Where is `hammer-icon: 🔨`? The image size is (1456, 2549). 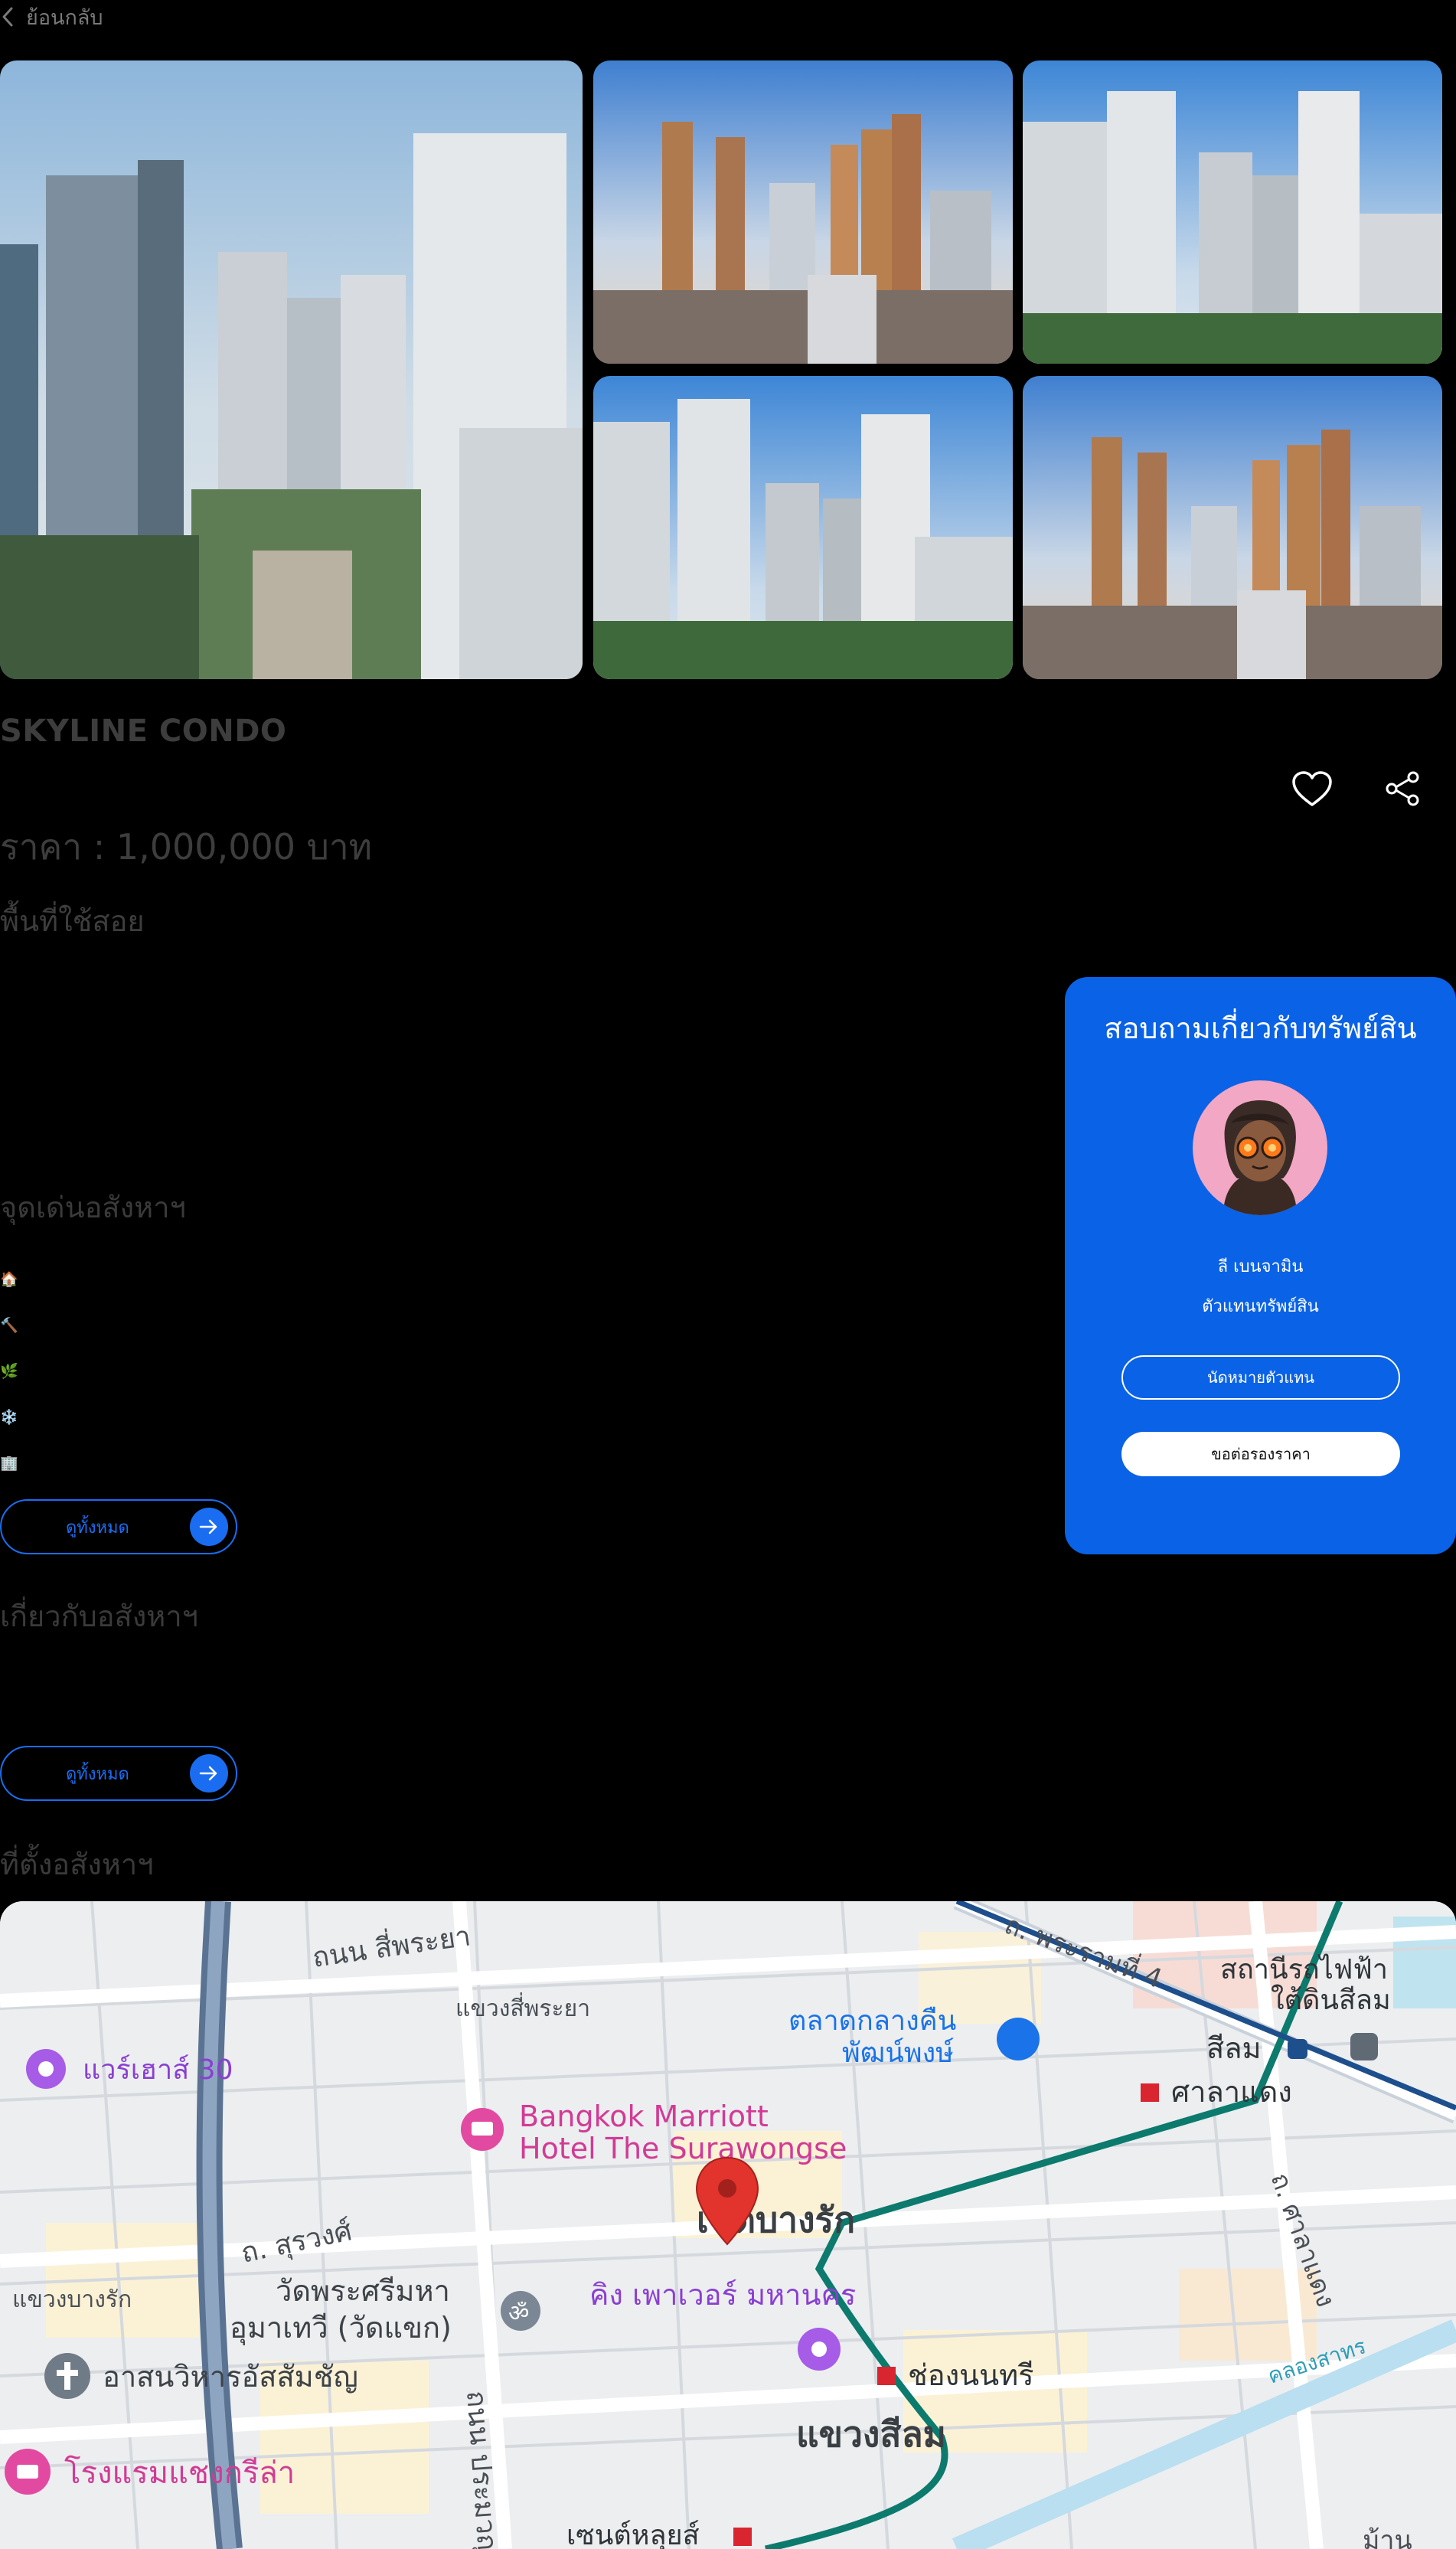 hammer-icon: 🔨 is located at coordinates (9, 1325).